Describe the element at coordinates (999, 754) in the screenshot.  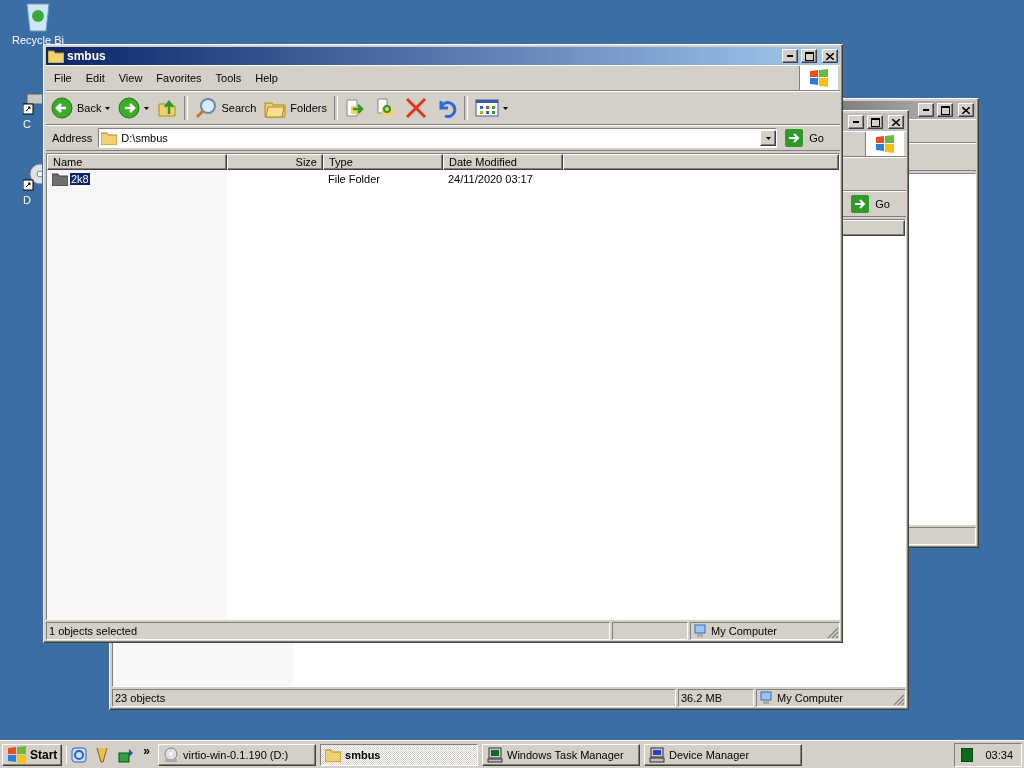
I see `clock: 03:34` at that location.